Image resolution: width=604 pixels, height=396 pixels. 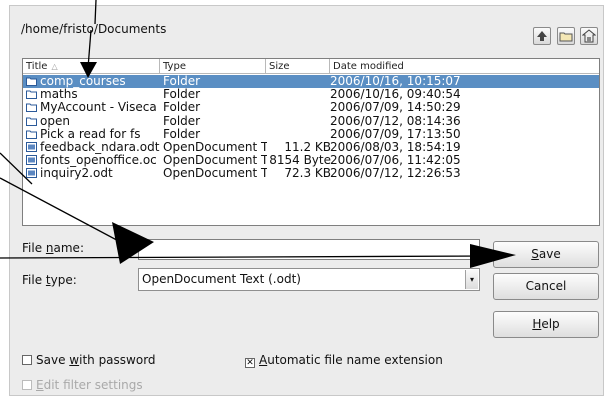 What do you see at coordinates (395, 121) in the screenshot?
I see `cell-date: 2006/07/12, 08:14:36` at bounding box center [395, 121].